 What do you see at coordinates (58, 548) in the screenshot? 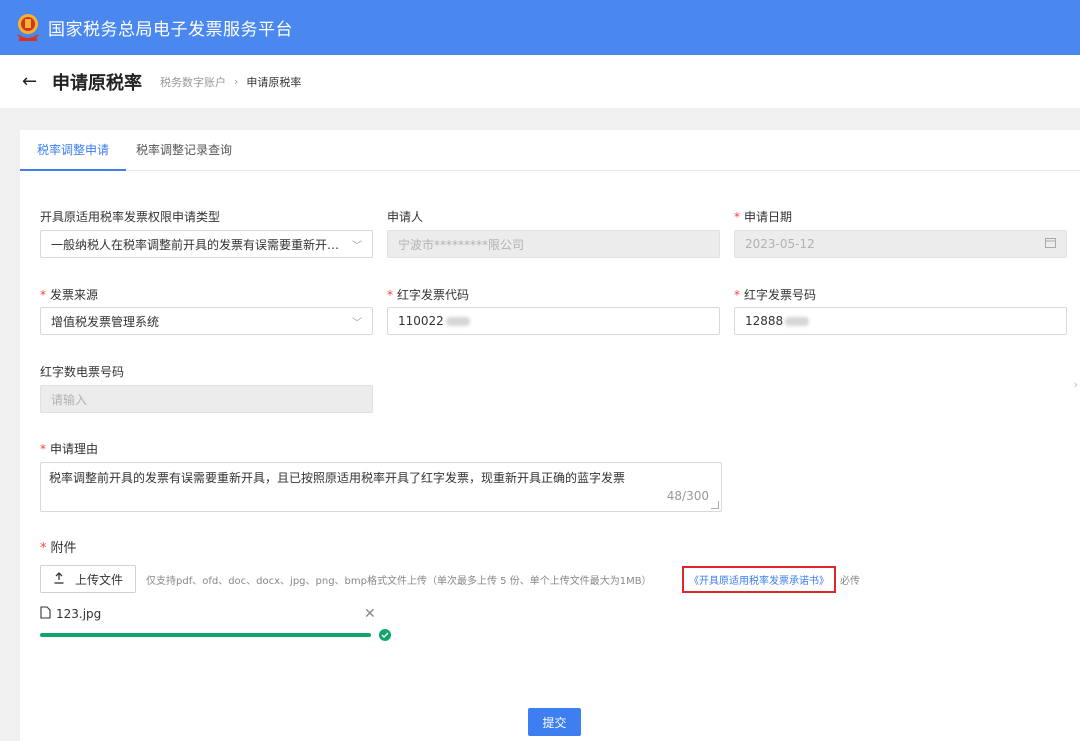
I see `attachment-label: * 附件` at bounding box center [58, 548].